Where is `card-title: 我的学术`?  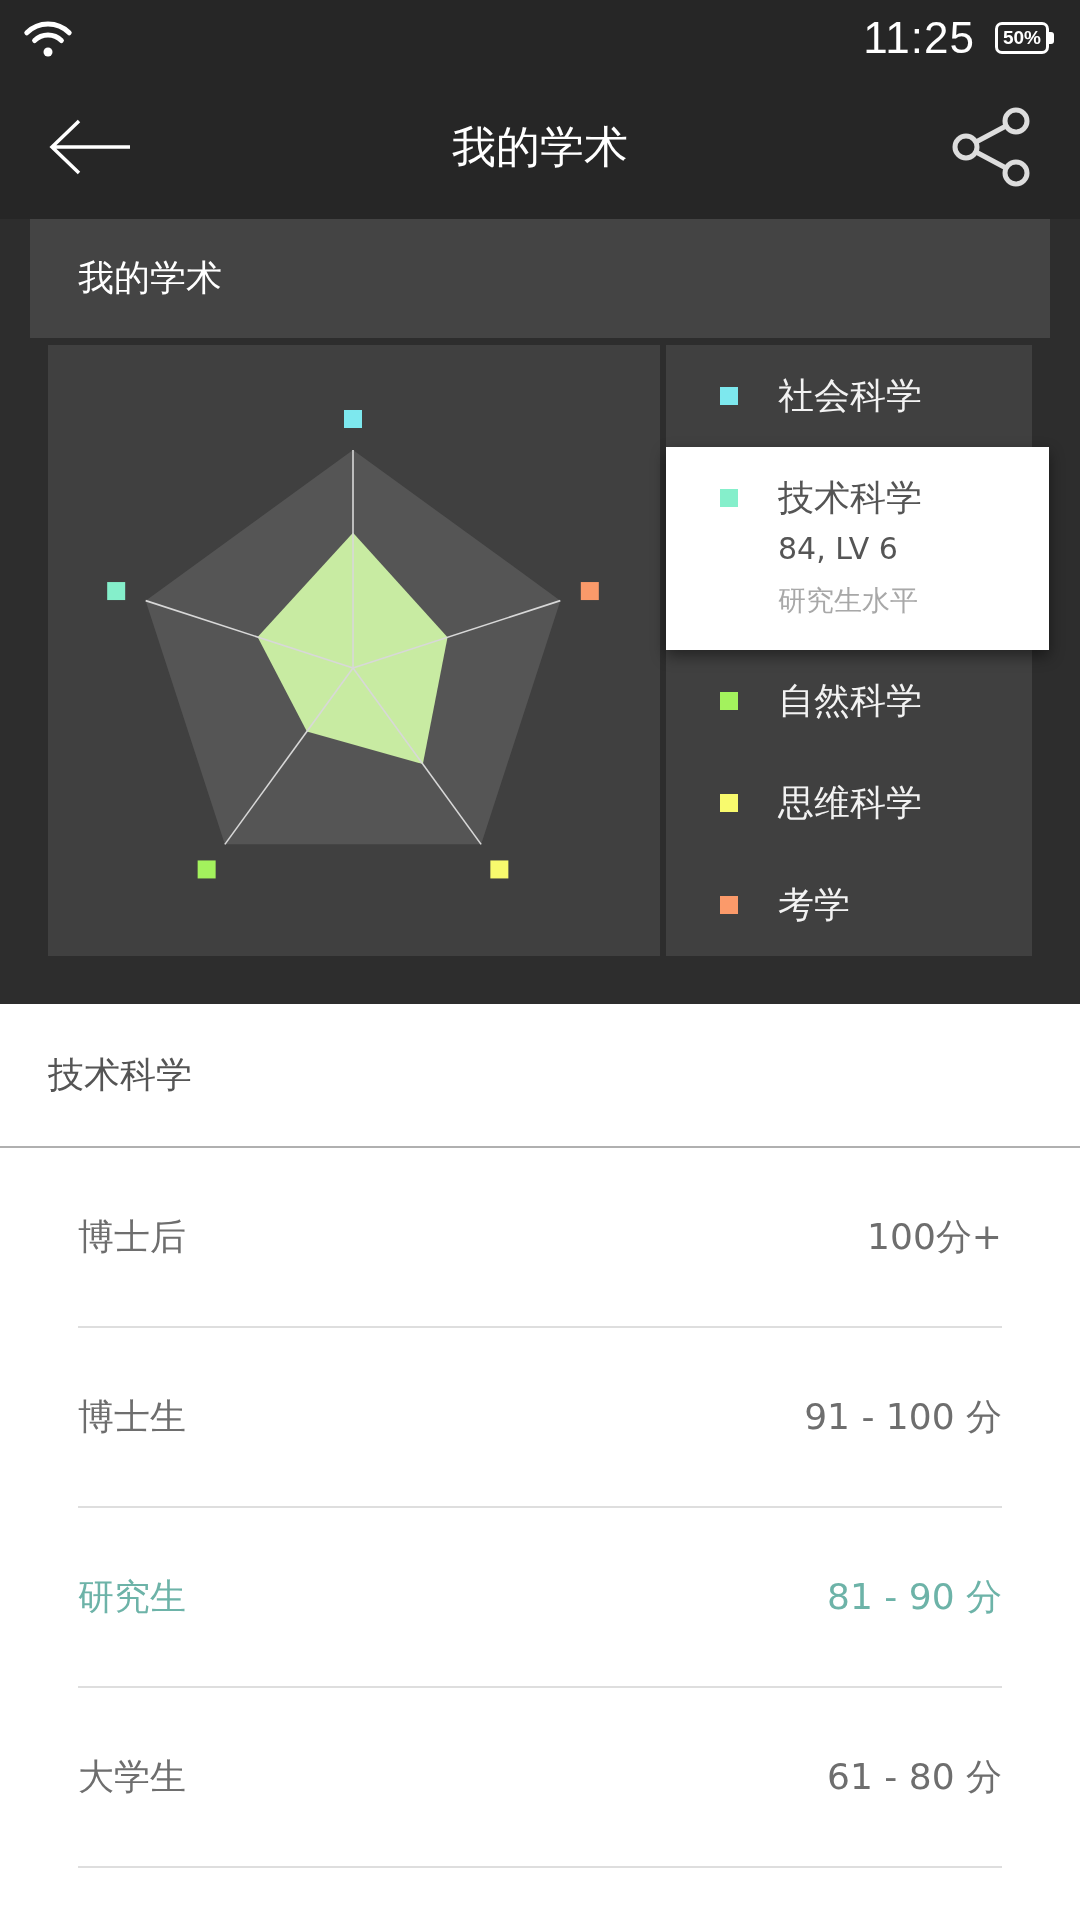 card-title: 我的学术 is located at coordinates (150, 278).